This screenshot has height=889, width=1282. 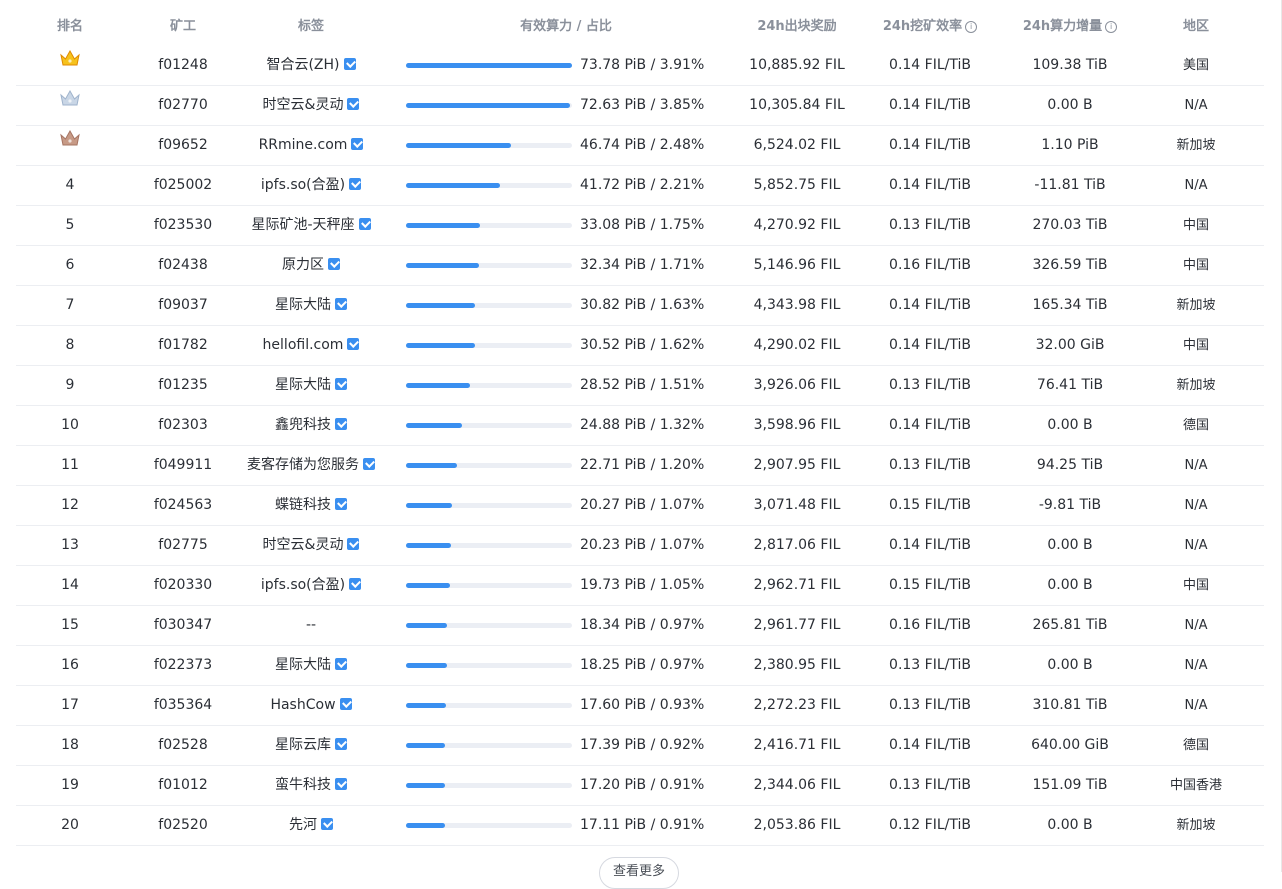 I want to click on increase-value: 0.00 B, so click(x=1070, y=585).